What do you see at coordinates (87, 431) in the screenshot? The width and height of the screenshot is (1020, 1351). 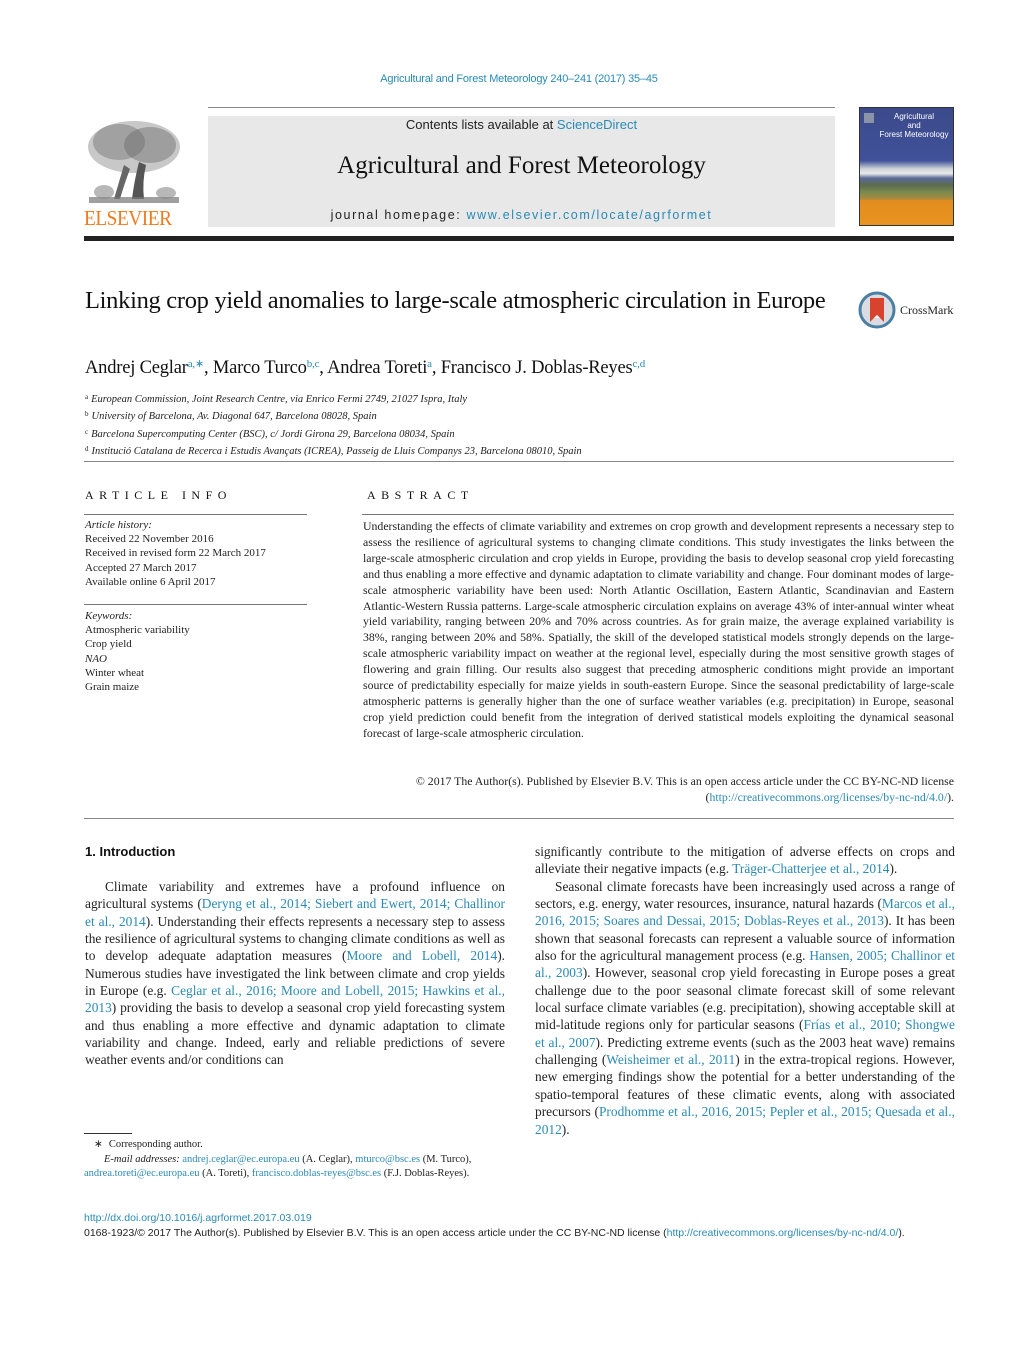 I see `affiliation-key: c` at bounding box center [87, 431].